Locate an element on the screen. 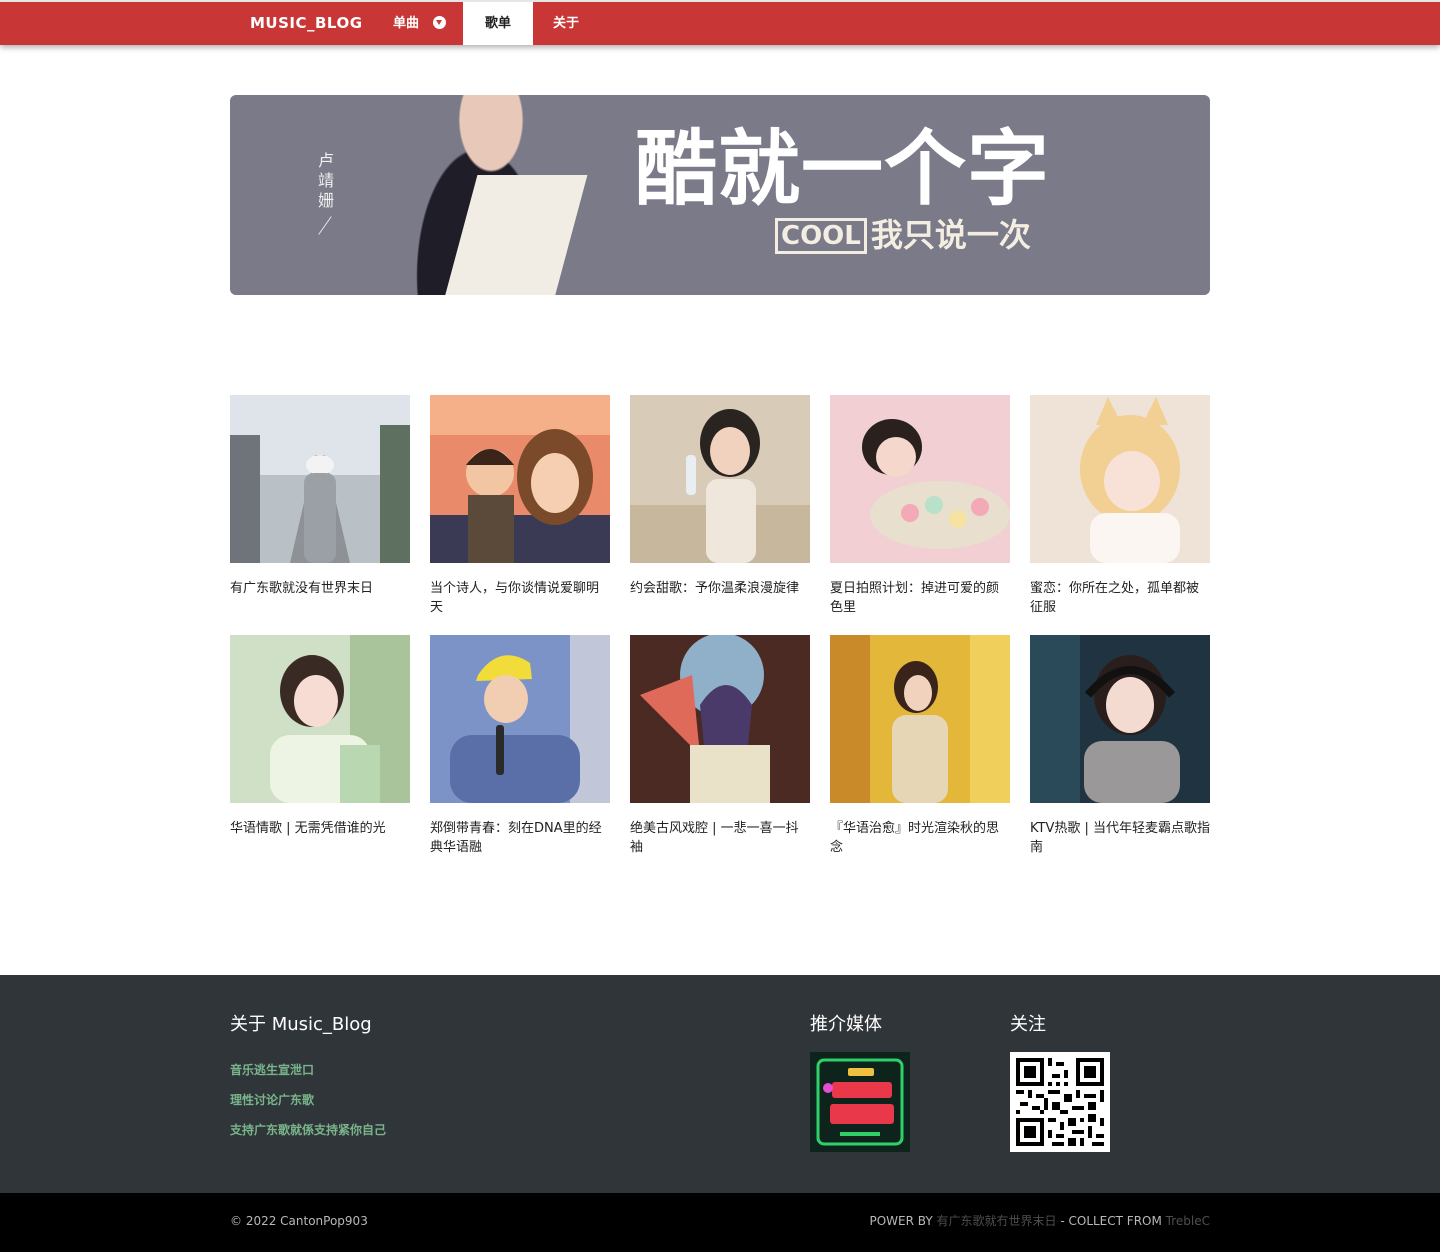 This screenshot has width=1440, height=1252. banner-subline-text: 我只说一次 is located at coordinates (950, 235).